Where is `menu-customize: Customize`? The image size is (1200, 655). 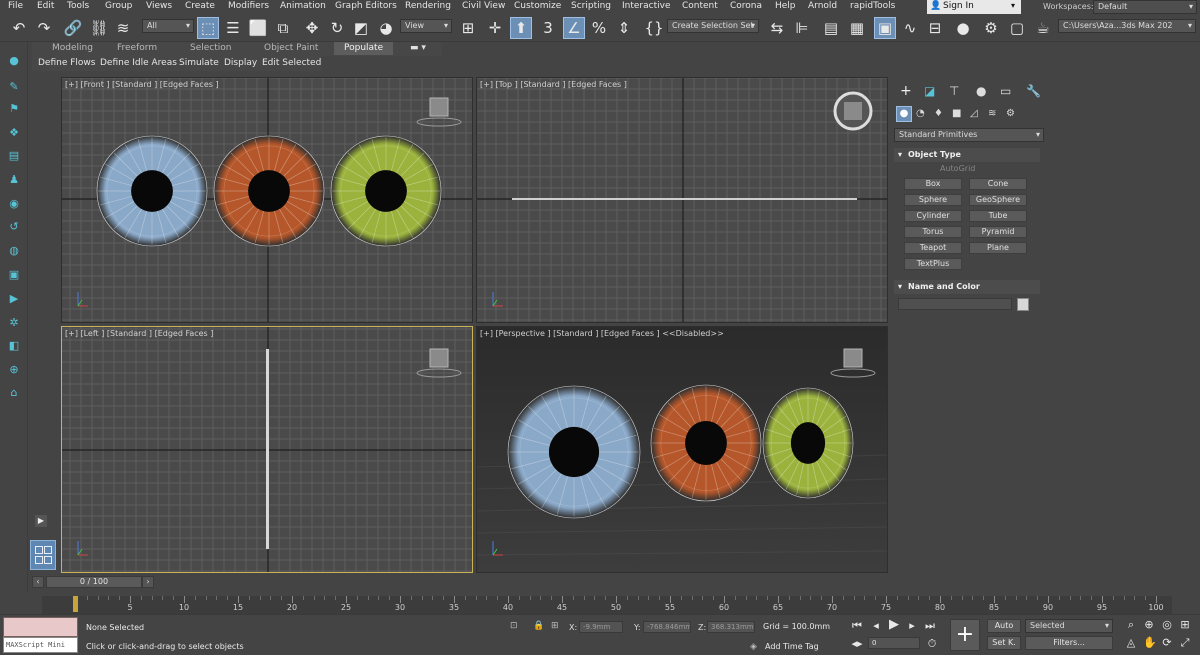 menu-customize: Customize is located at coordinates (537, 6).